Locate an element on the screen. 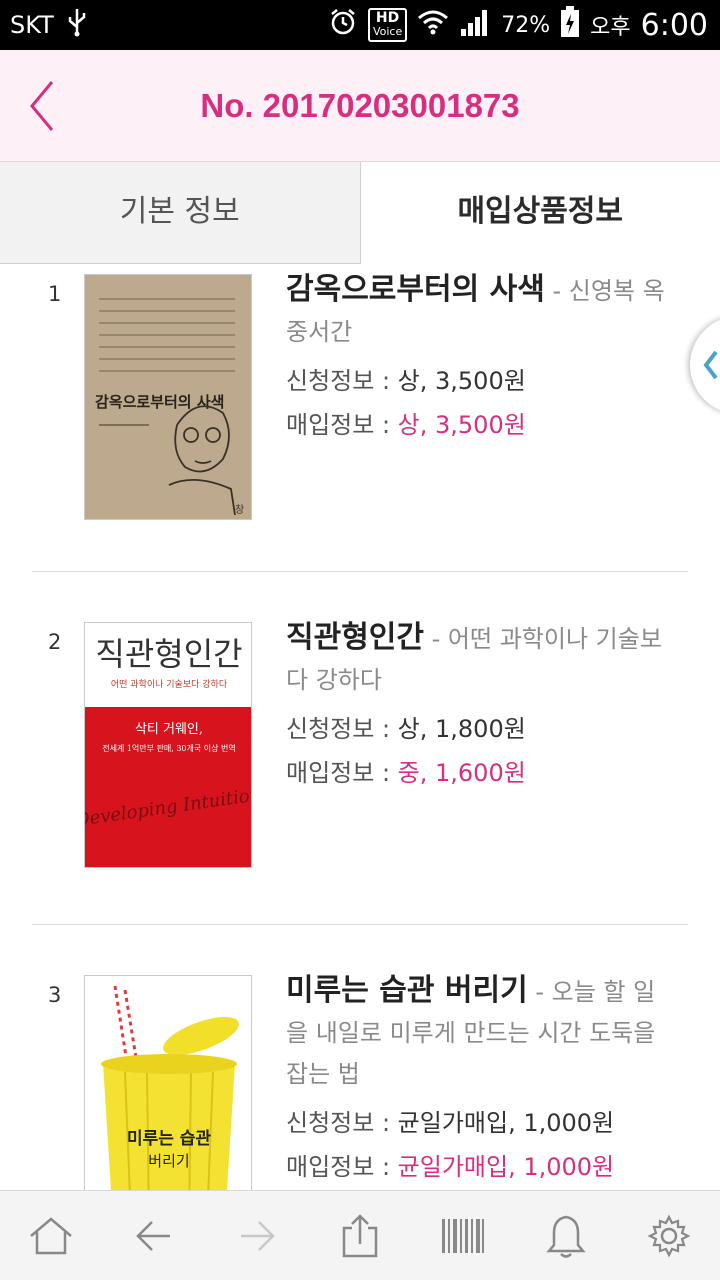 The height and width of the screenshot is (1280, 720). book-cover: 미루는 습관 버리기 is located at coordinates (168, 1082).